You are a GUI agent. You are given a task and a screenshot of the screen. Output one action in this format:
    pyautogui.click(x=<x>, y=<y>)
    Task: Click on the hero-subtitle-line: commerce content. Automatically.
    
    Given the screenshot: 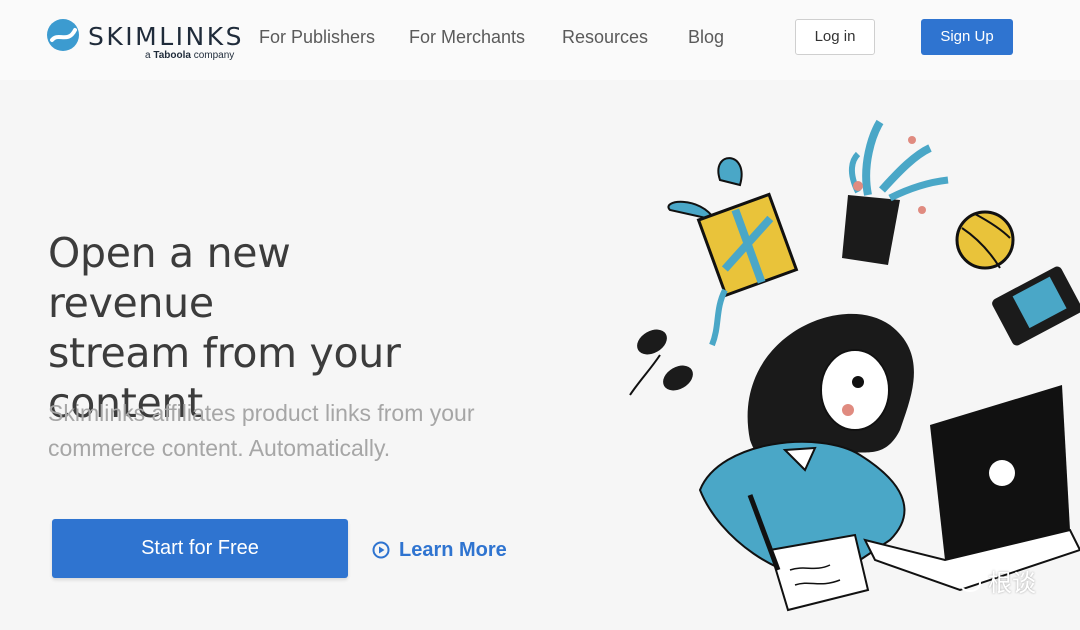 What is the action you would take?
    pyautogui.click(x=219, y=448)
    